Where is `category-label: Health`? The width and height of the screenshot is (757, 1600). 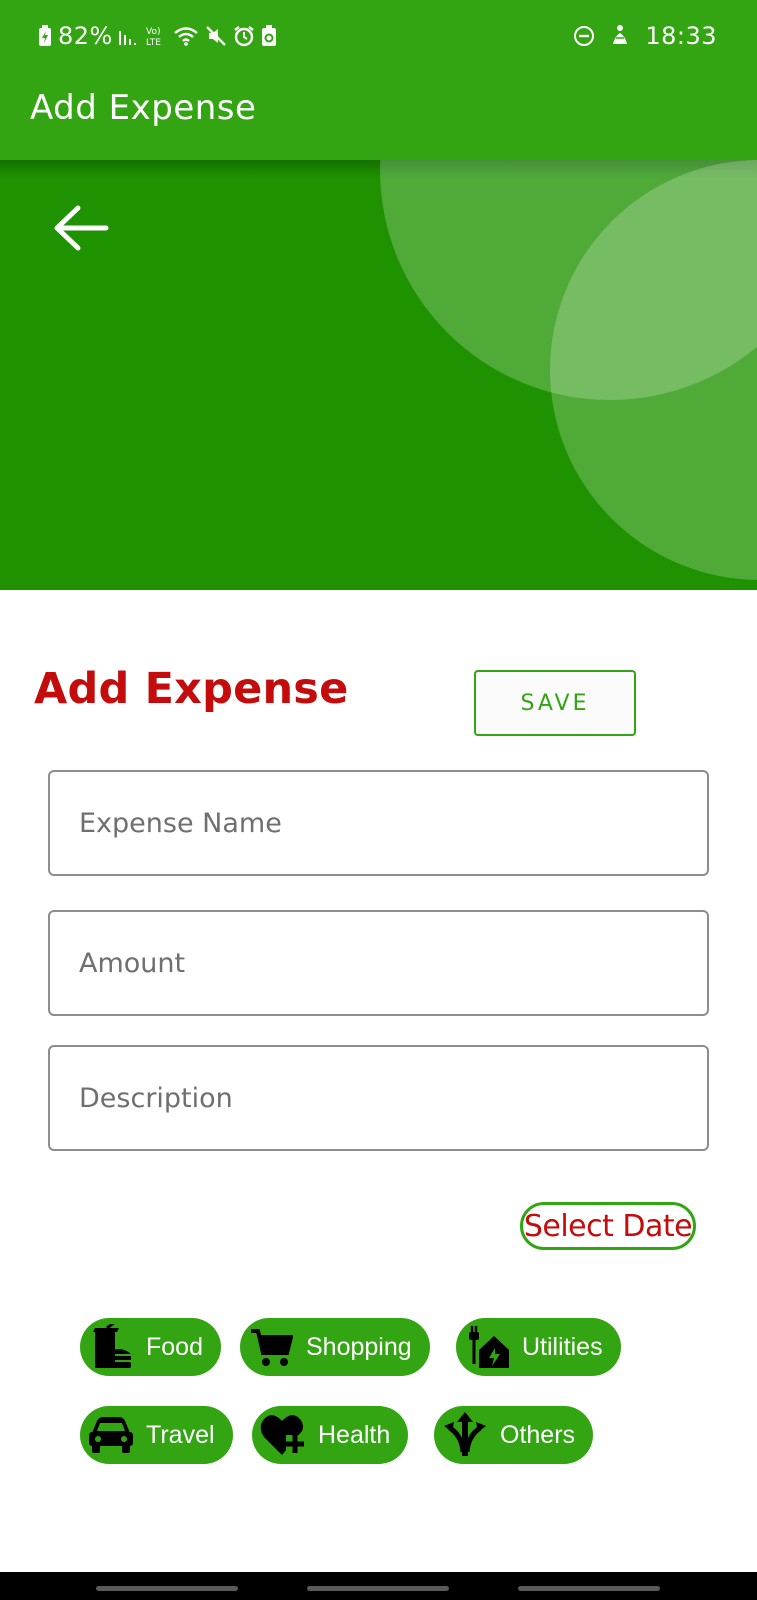
category-label: Health is located at coordinates (354, 1434).